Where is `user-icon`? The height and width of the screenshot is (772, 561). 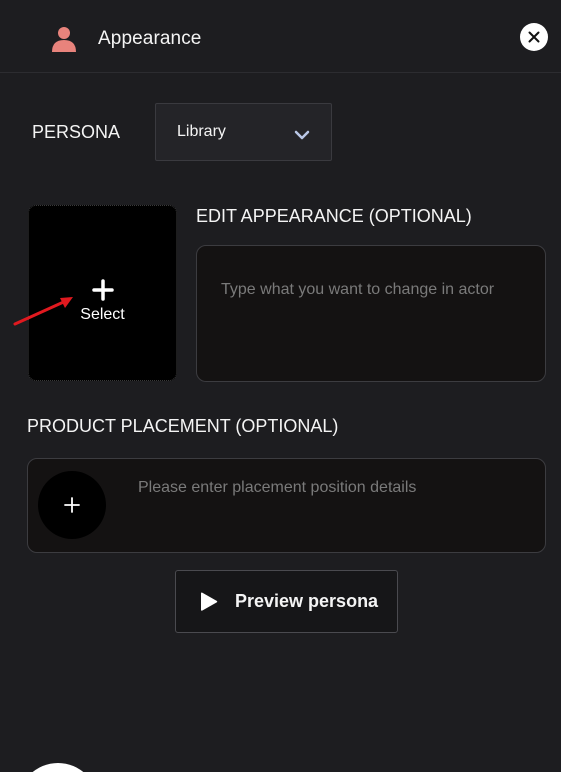
user-icon is located at coordinates (64, 39).